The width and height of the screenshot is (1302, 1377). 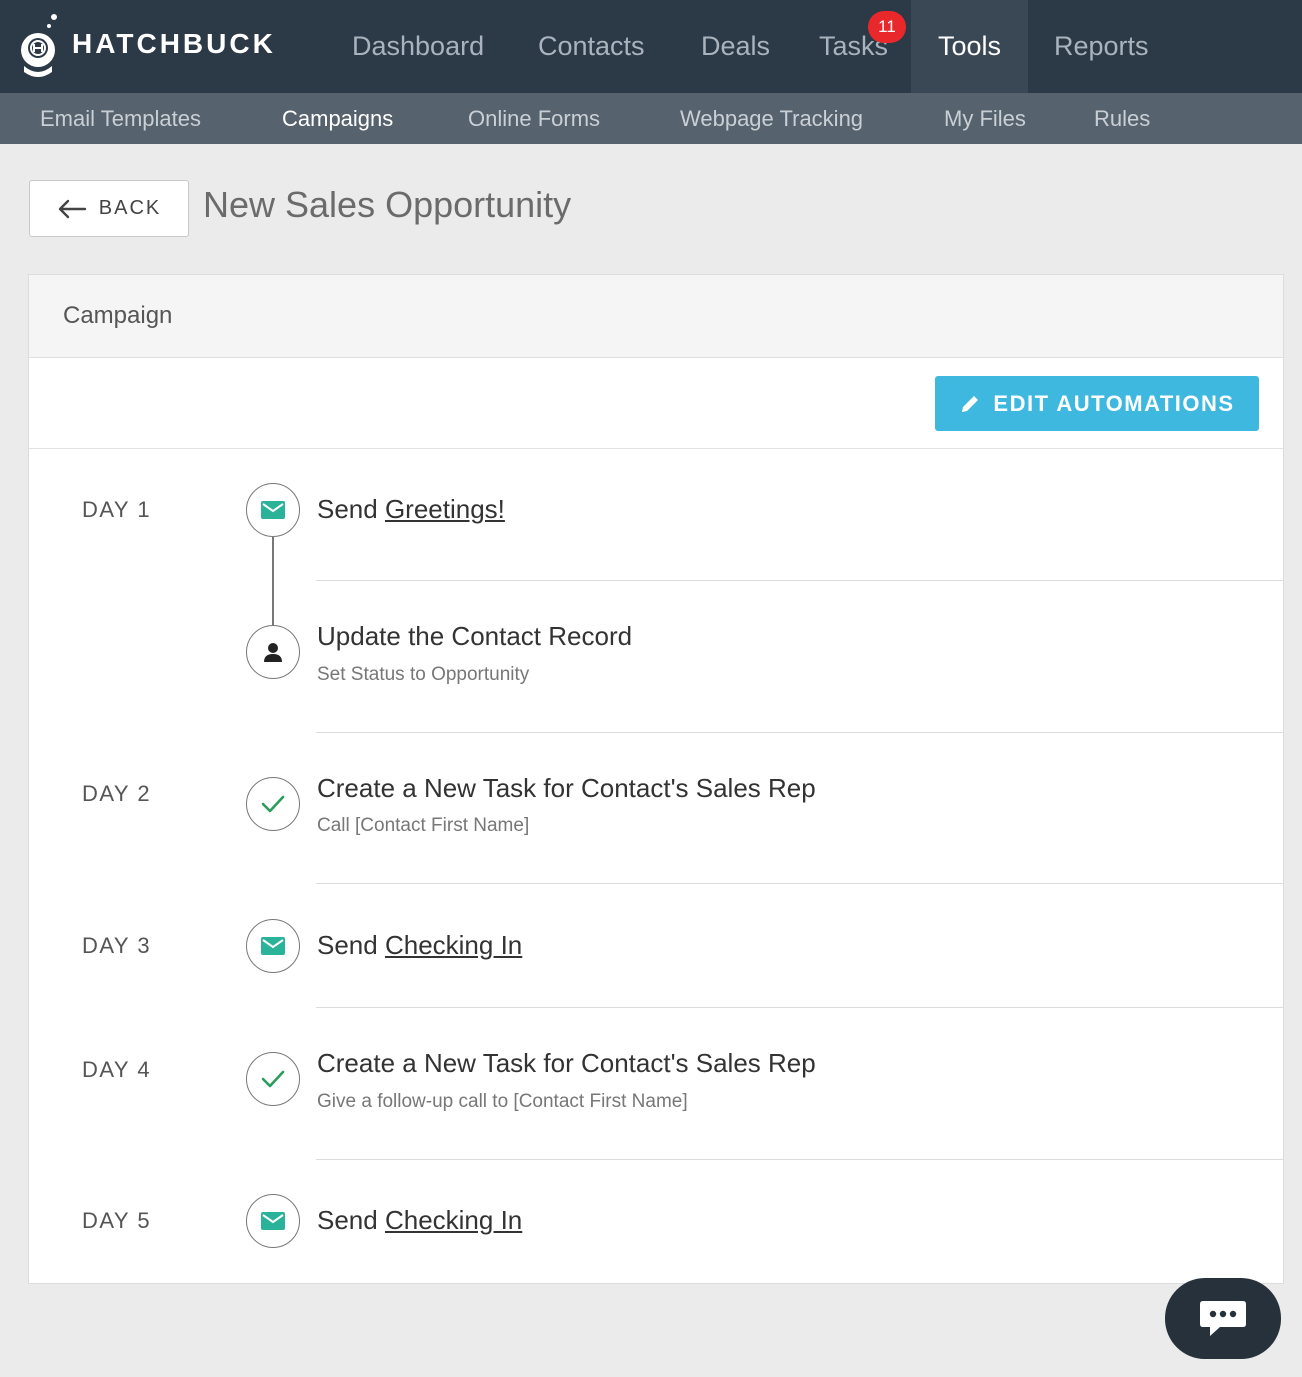 I want to click on email-template-link: Greetings!, so click(x=445, y=509).